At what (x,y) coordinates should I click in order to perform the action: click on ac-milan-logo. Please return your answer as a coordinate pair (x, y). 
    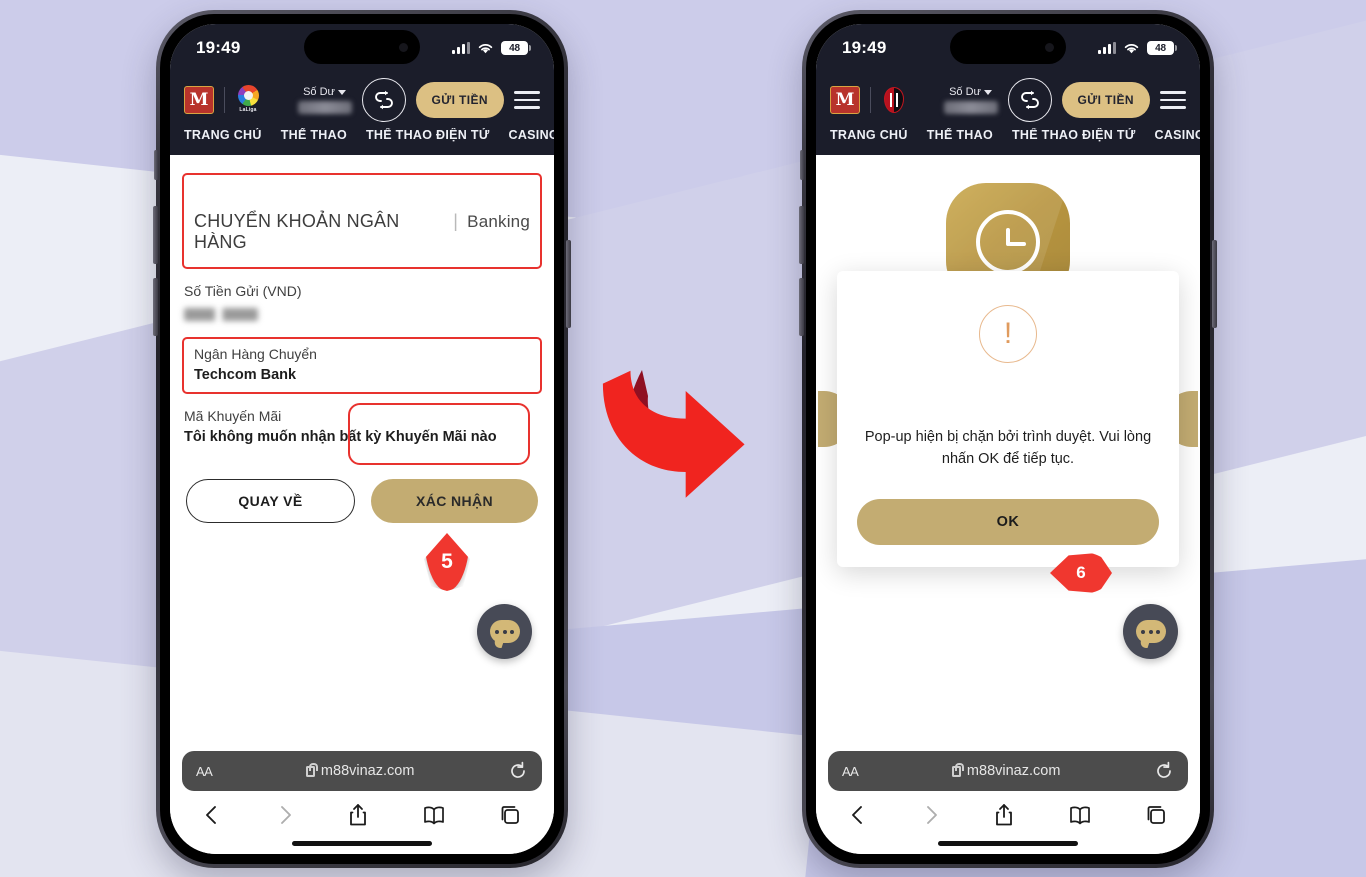
    Looking at the image, I should click on (894, 100).